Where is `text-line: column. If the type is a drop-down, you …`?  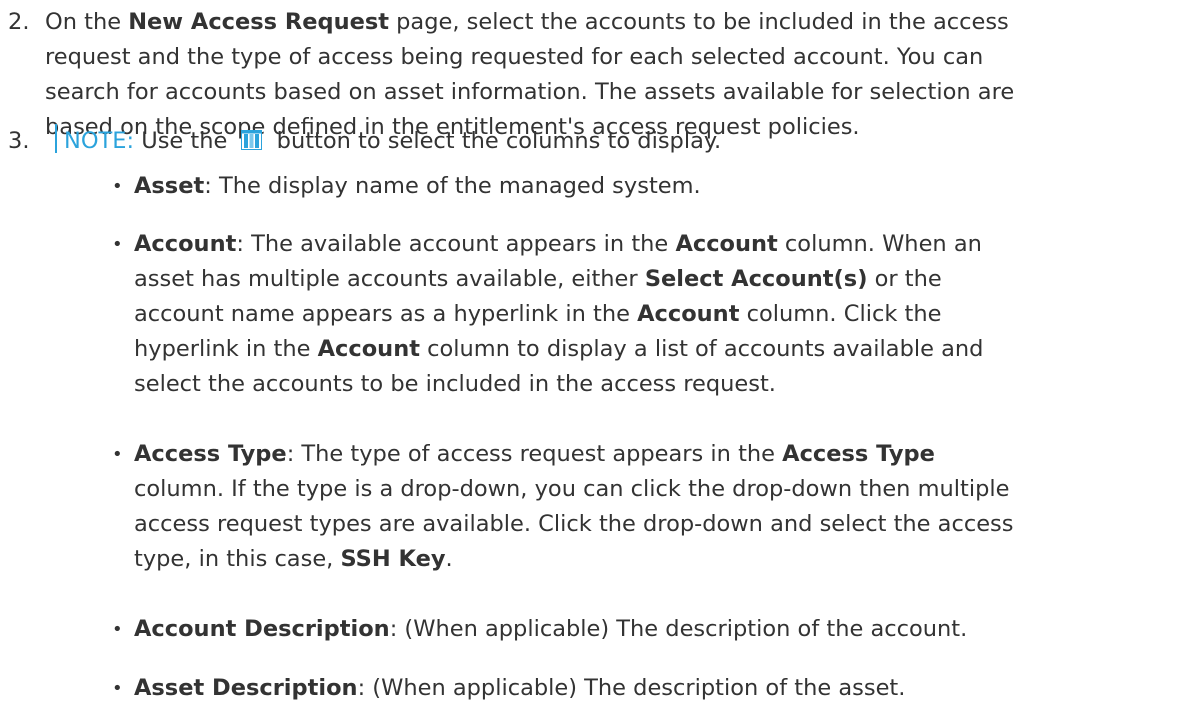
text-line: column. If the type is a drop-down, you … is located at coordinates (654, 489).